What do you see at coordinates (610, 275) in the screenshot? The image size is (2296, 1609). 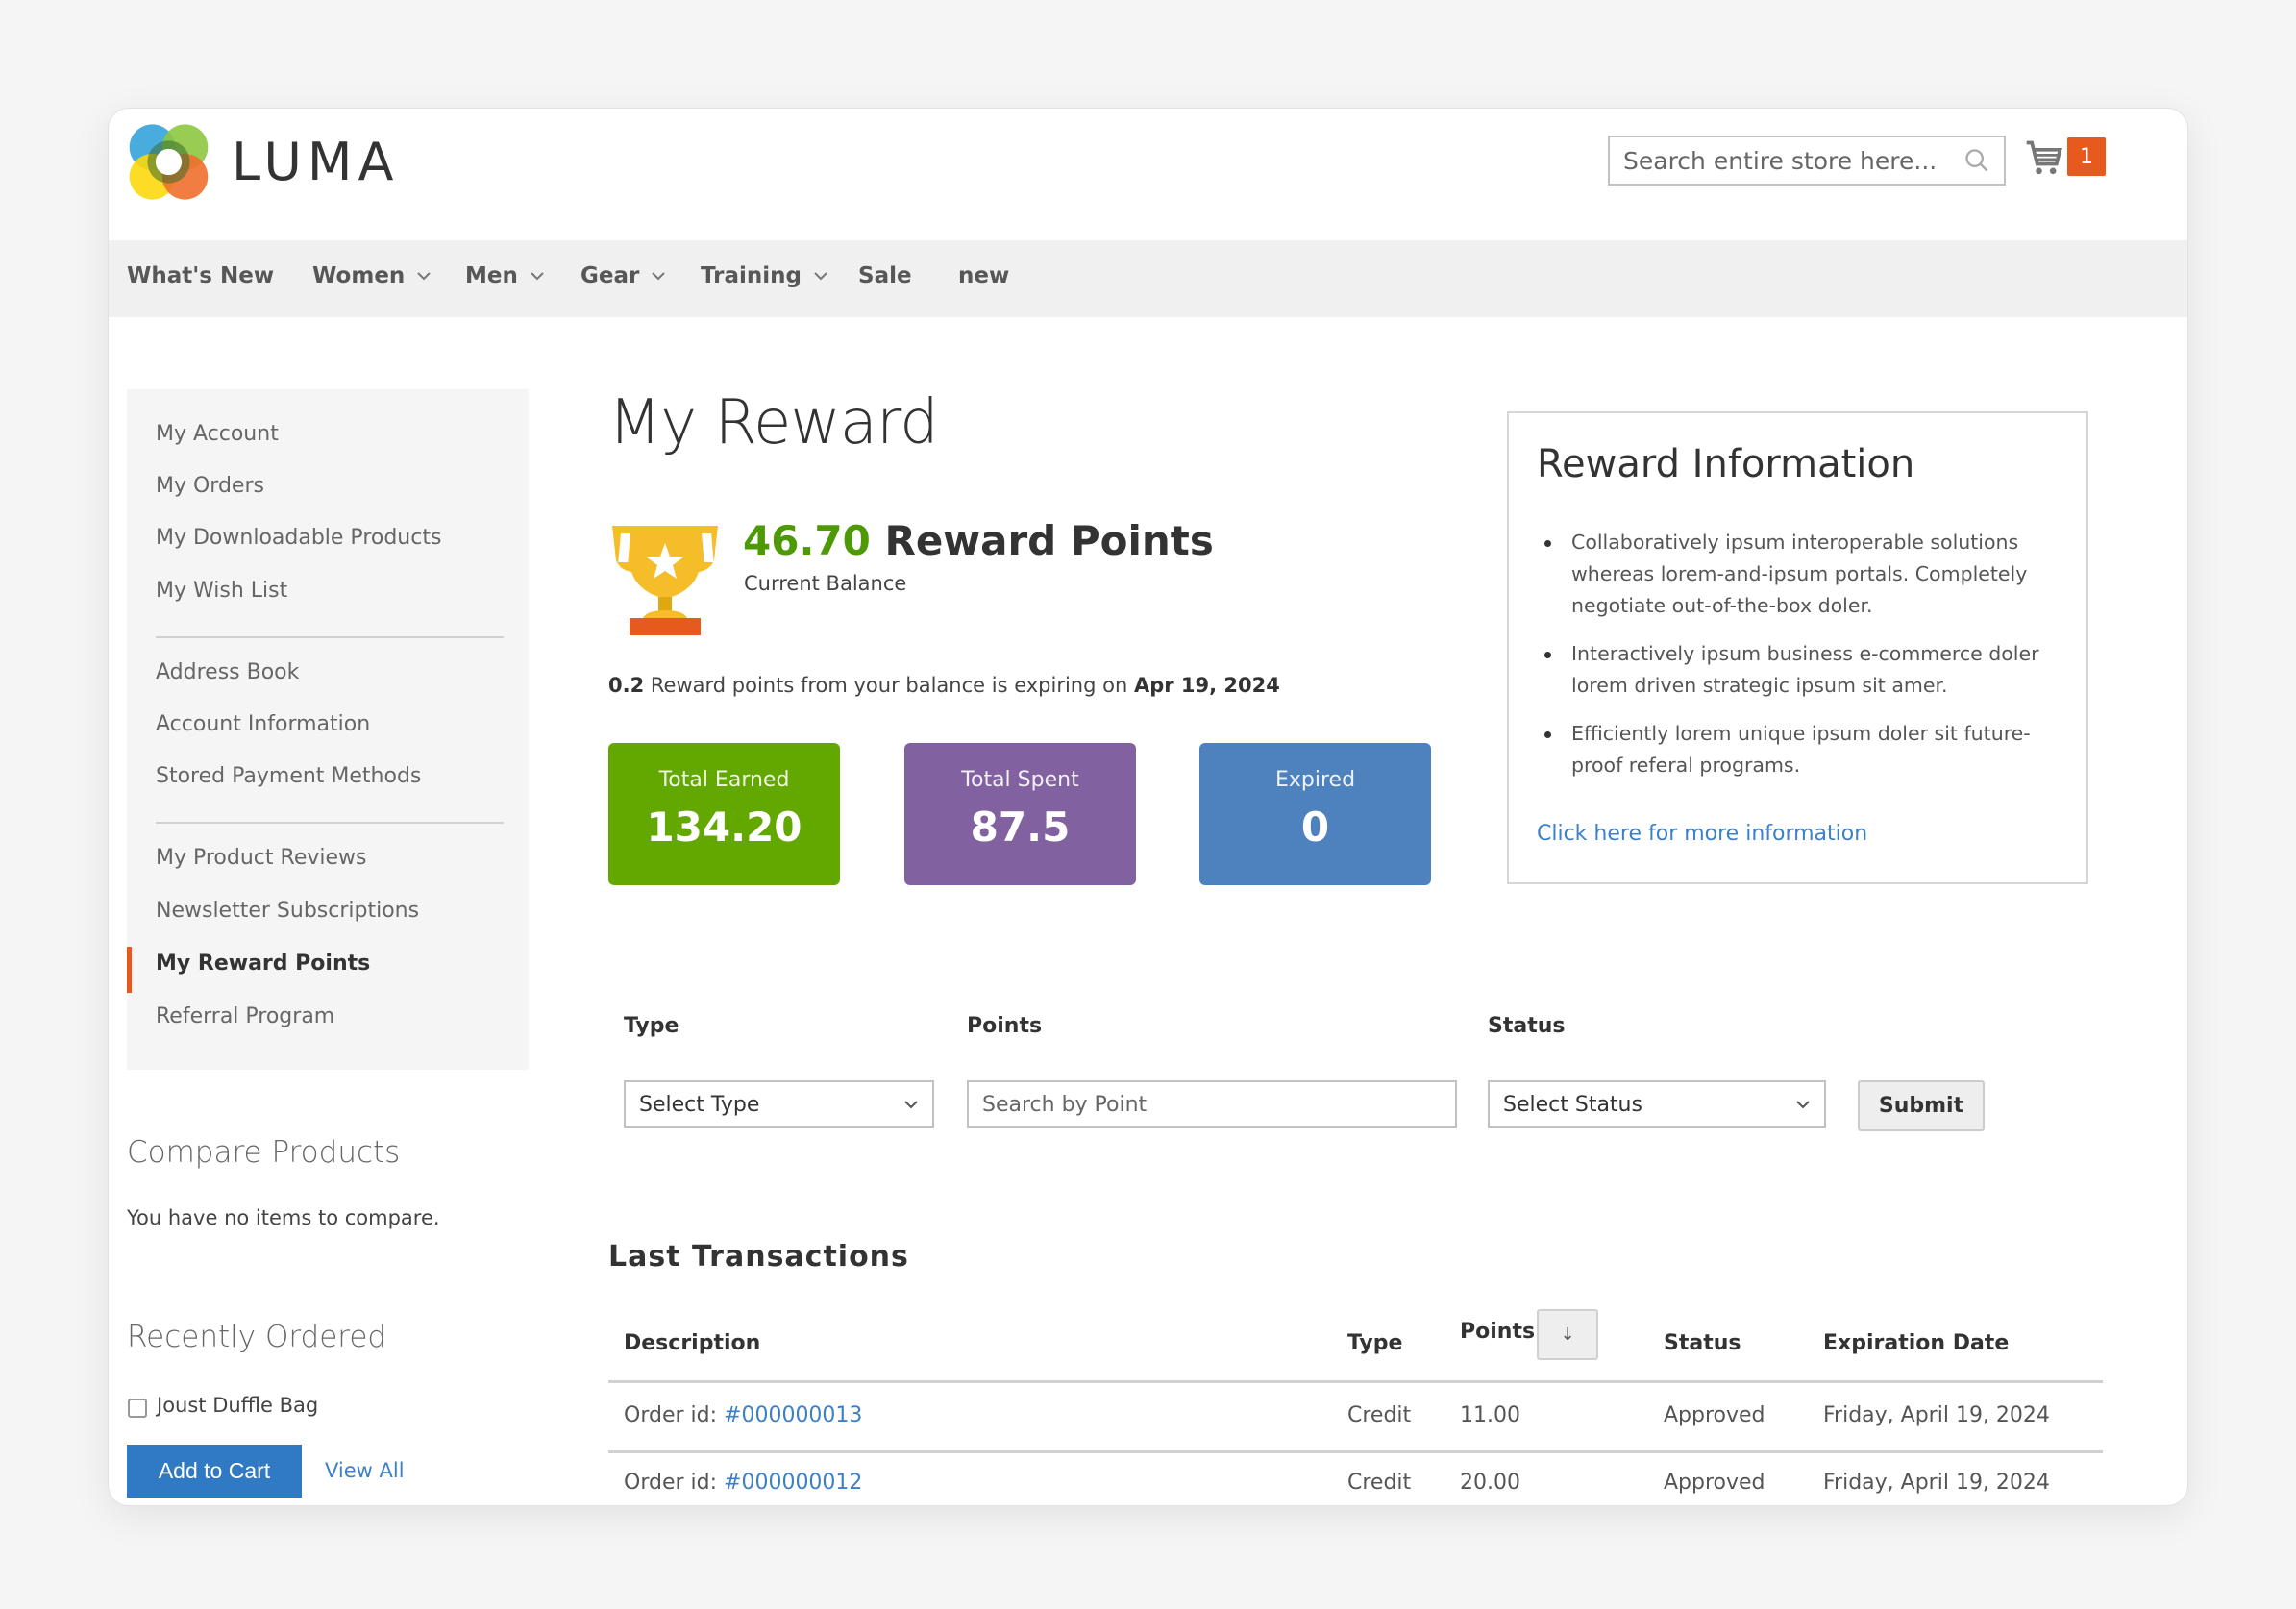 I see `nav-label: Gear` at bounding box center [610, 275].